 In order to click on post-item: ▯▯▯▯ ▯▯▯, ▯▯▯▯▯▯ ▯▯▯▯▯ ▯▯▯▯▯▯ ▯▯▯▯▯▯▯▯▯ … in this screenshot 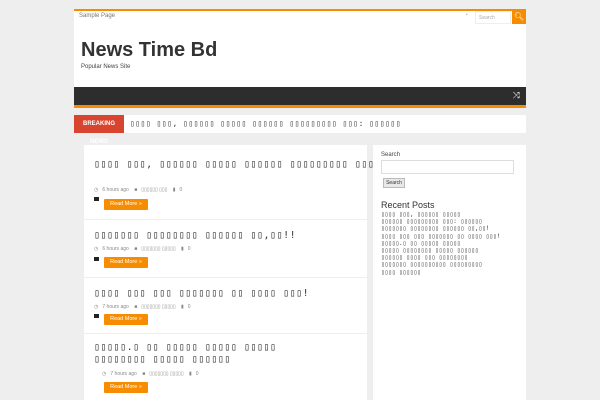, I will do `click(255, 182)`.